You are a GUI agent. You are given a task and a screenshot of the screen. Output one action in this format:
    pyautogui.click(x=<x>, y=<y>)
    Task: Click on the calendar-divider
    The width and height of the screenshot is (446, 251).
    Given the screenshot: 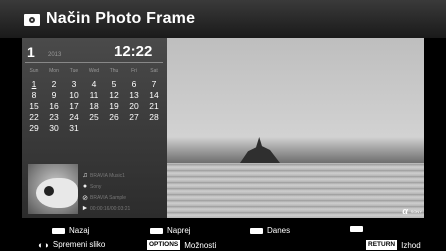 What is the action you would take?
    pyautogui.click(x=94, y=62)
    